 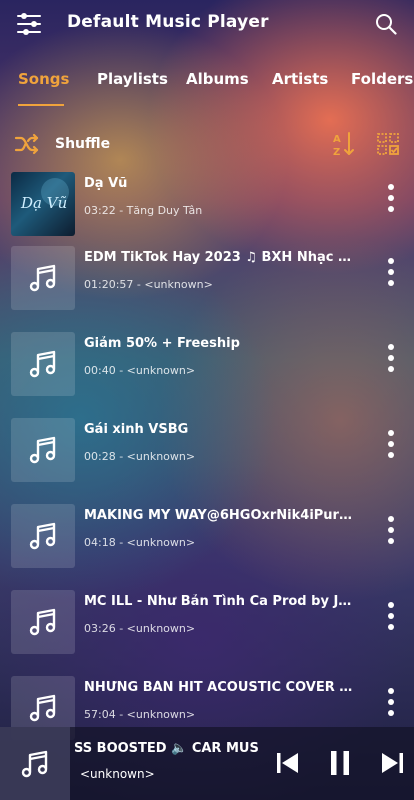 What do you see at coordinates (388, 144) in the screenshot?
I see `multi-select-icon` at bounding box center [388, 144].